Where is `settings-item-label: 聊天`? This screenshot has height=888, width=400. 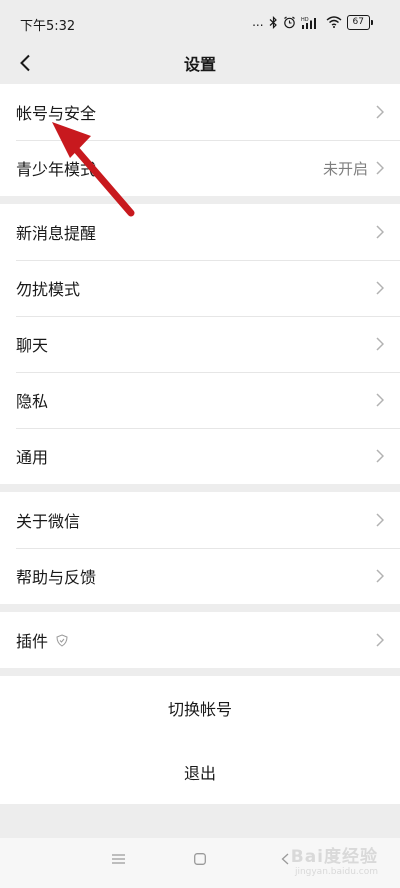 settings-item-label: 聊天 is located at coordinates (32, 345).